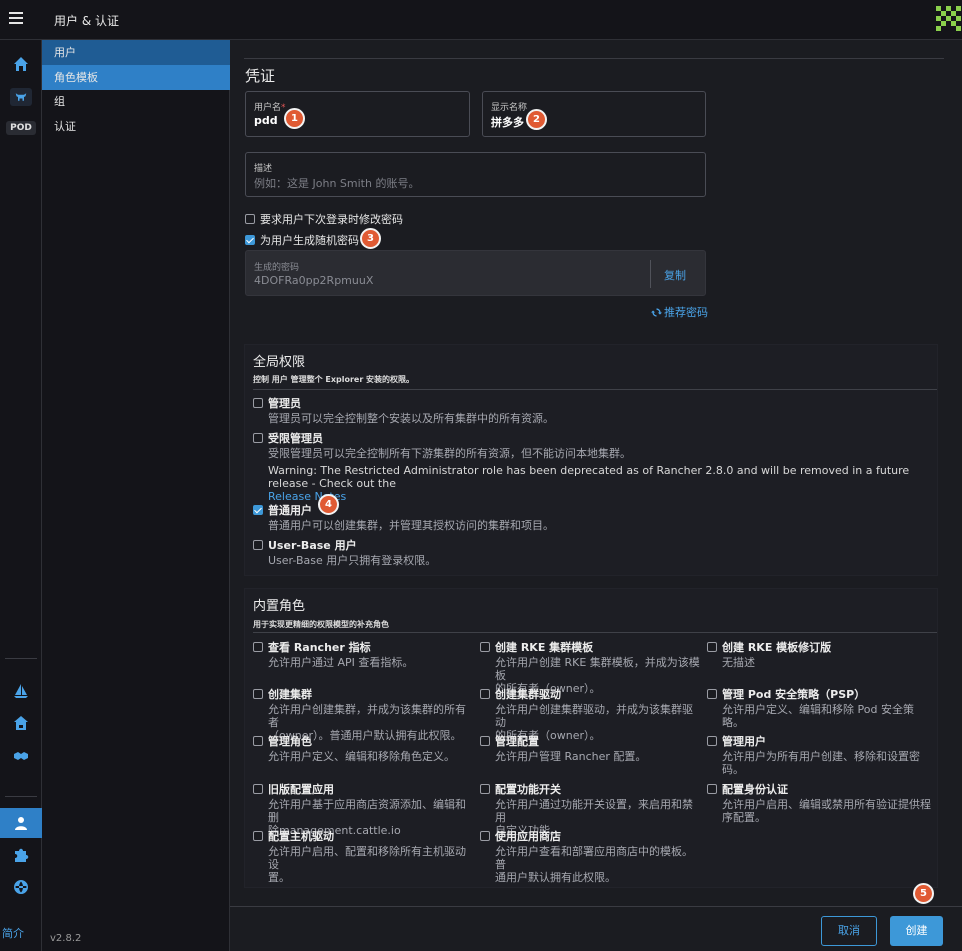 Image resolution: width=962 pixels, height=951 pixels. What do you see at coordinates (597, 669) in the screenshot?
I see `option-desc: 允许用户创建 RKE 集群模板，并成为该模板` at bounding box center [597, 669].